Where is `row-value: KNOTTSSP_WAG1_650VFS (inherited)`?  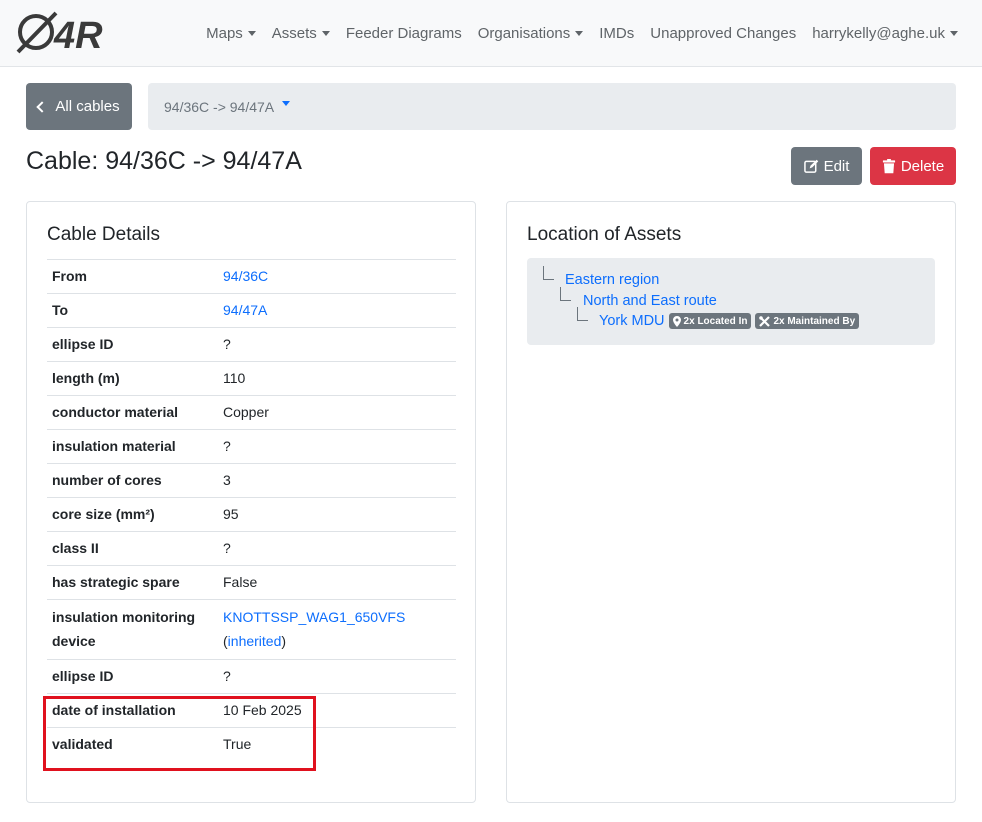
row-value: KNOTTSSP_WAG1_650VFS (inherited) is located at coordinates (337, 630).